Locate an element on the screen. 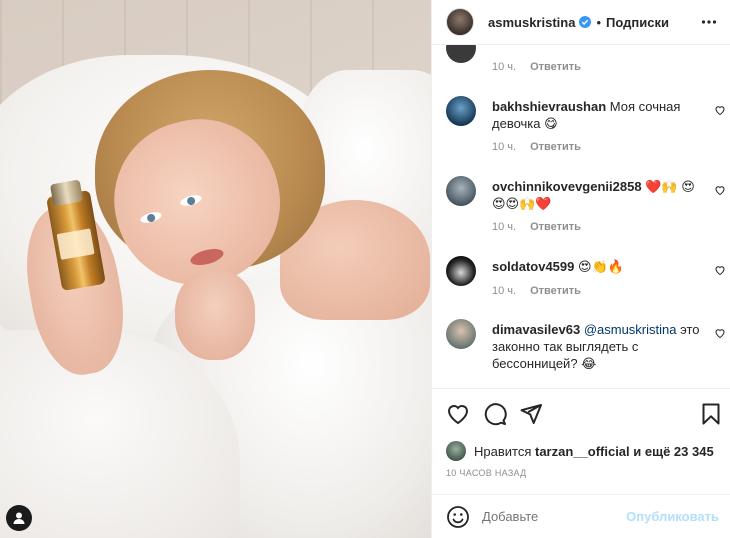 The image size is (730, 538). liker-username: tarzan__official is located at coordinates (582, 451).